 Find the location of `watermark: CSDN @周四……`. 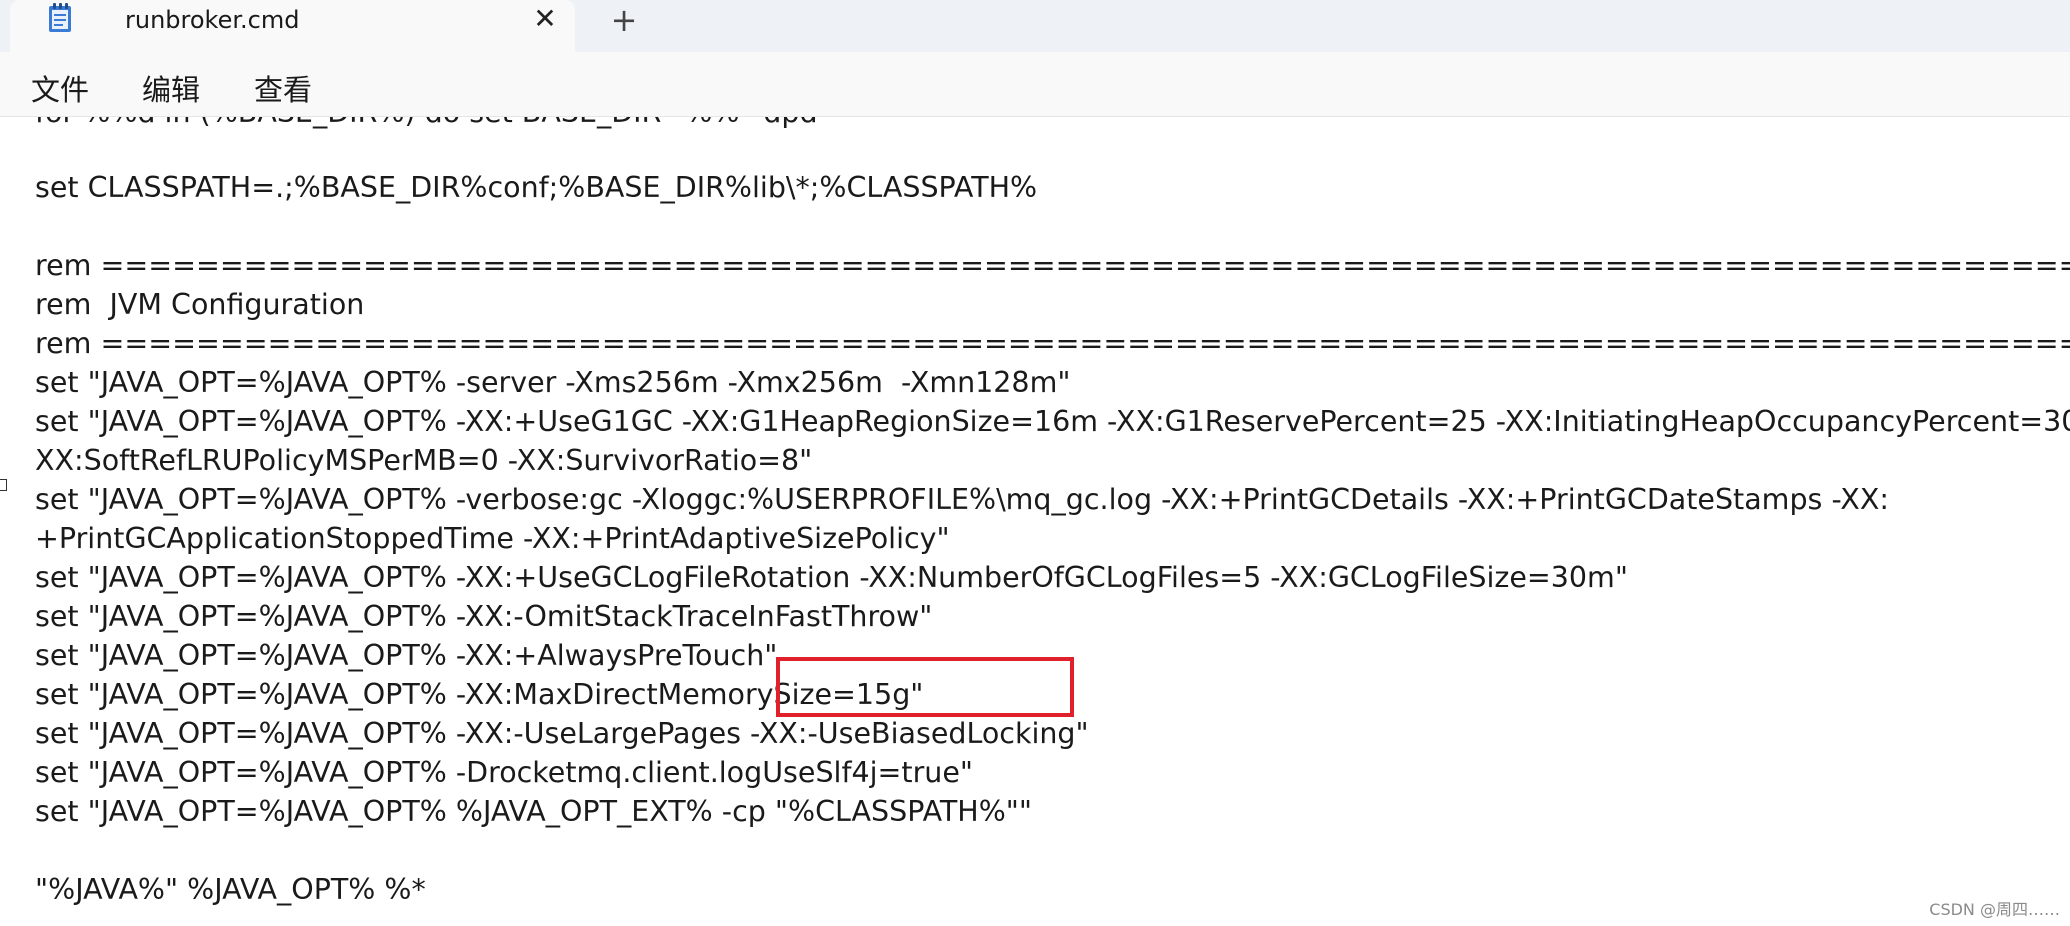

watermark: CSDN @周四…… is located at coordinates (1994, 909).